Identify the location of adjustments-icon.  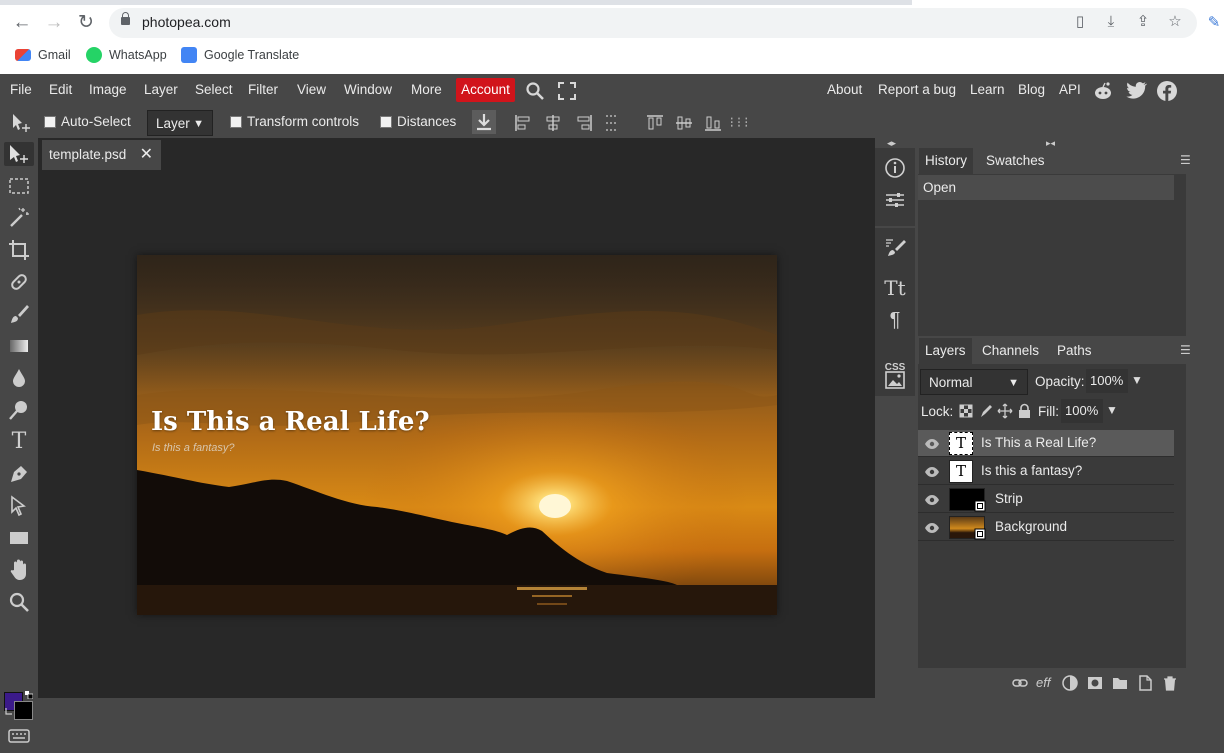
(895, 200).